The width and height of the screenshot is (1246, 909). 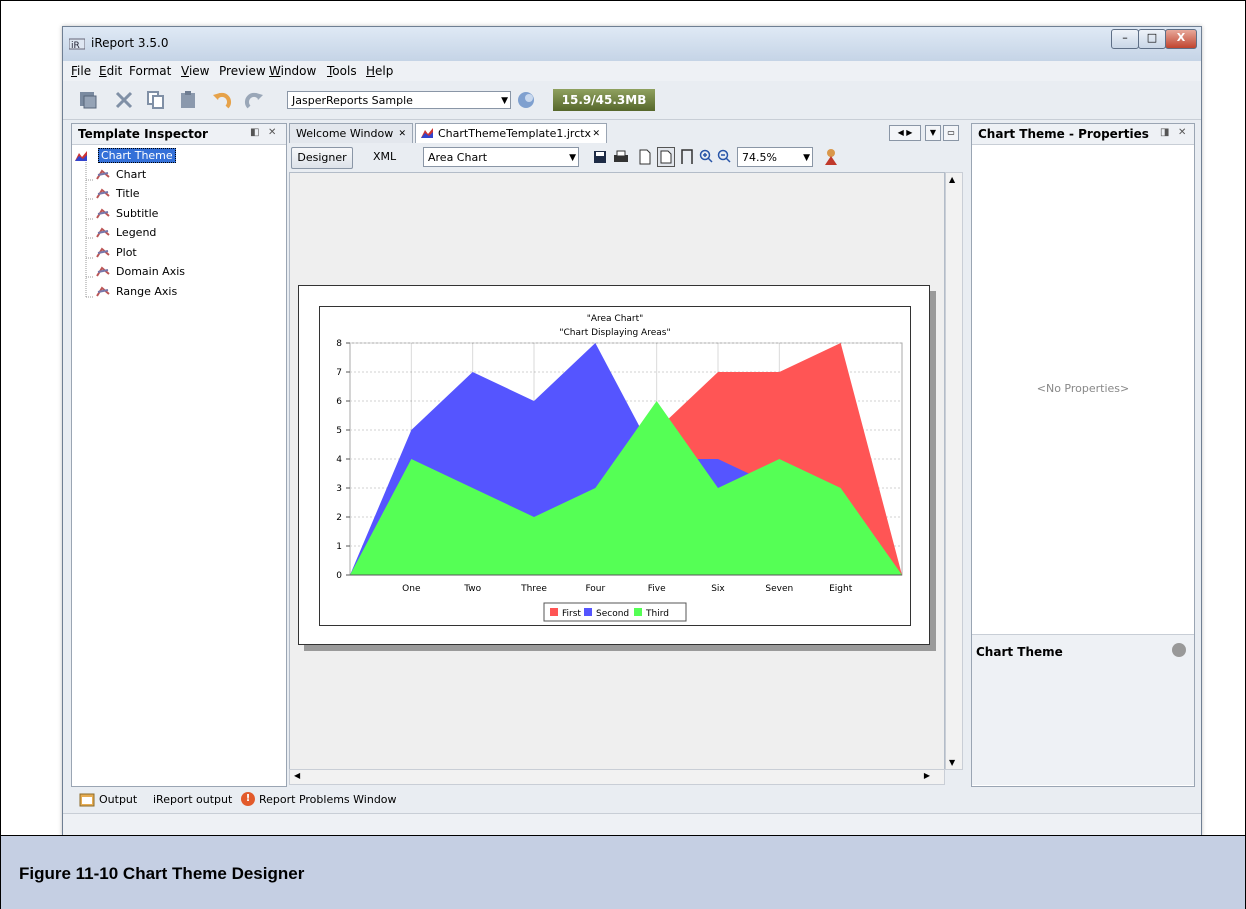 What do you see at coordinates (379, 71) in the screenshot?
I see `menu-help: Help` at bounding box center [379, 71].